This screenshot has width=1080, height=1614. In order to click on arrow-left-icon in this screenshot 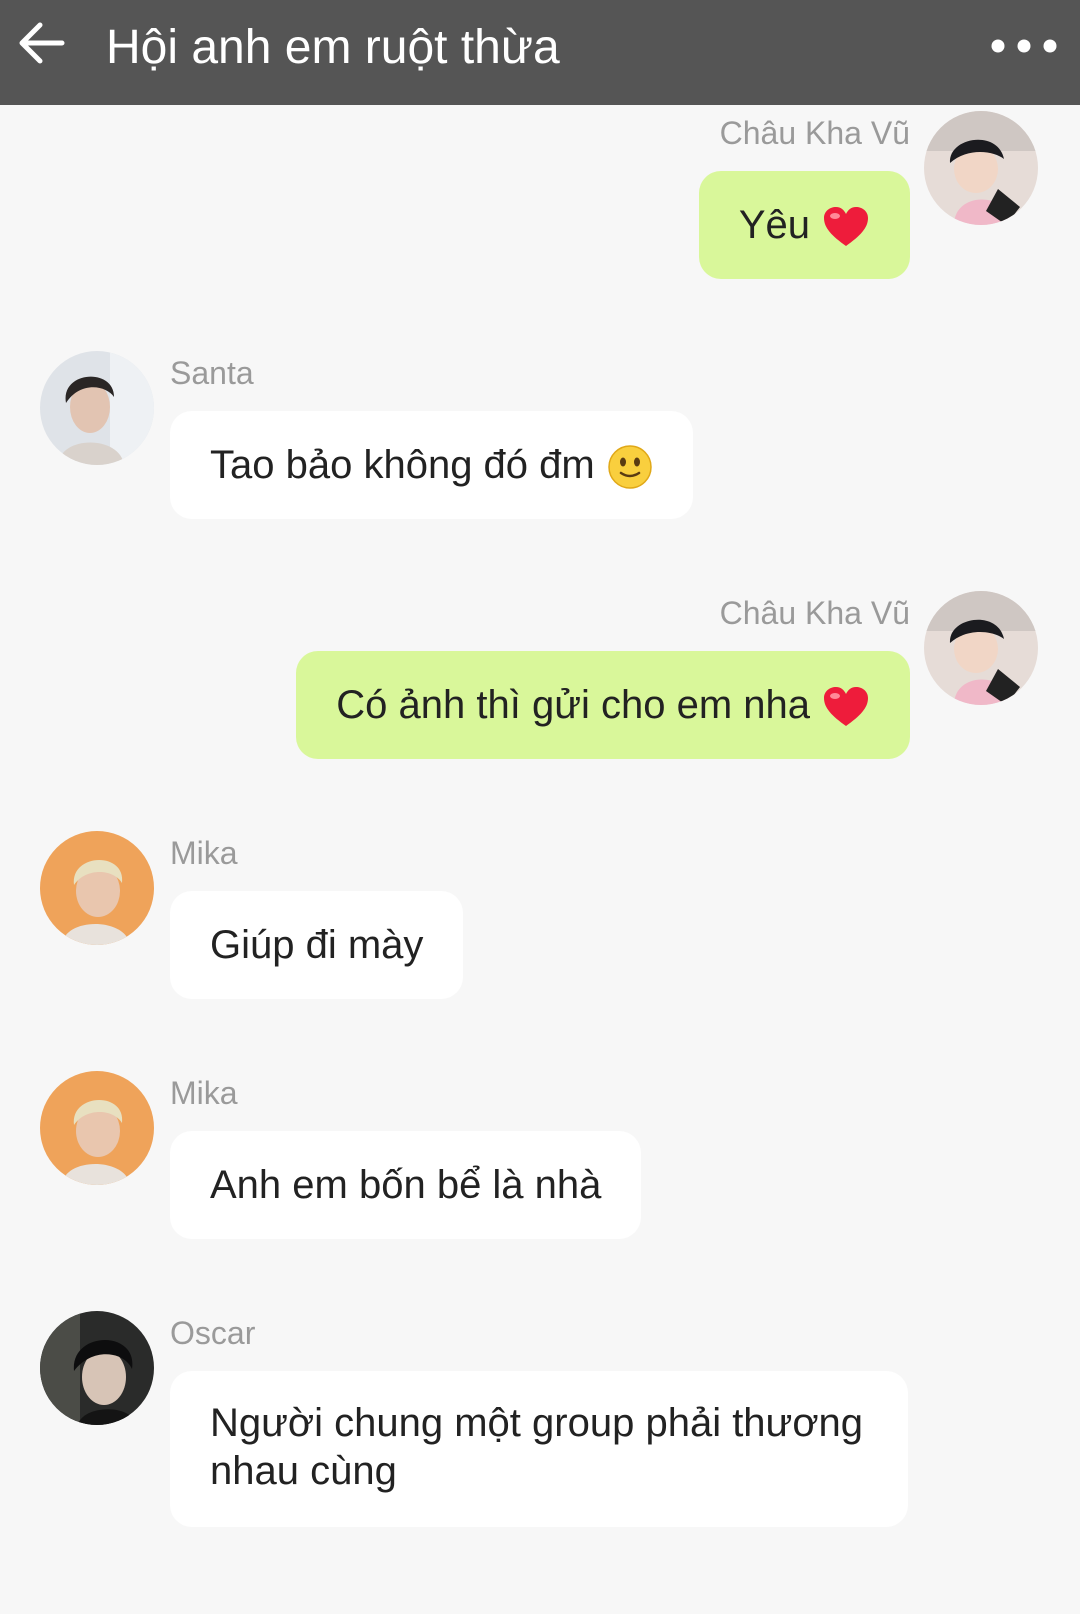, I will do `click(42, 43)`.